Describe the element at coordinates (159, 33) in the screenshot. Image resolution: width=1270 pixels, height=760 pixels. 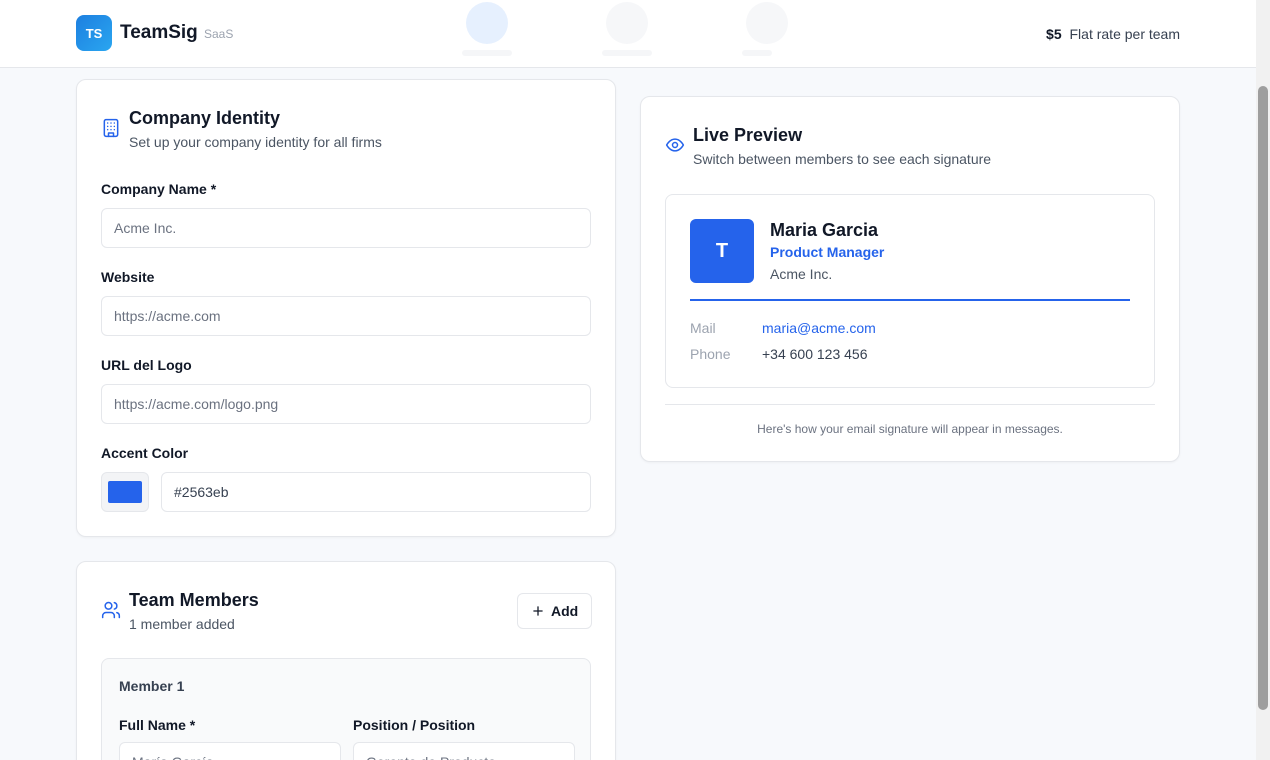
I see `brand-name: TeamSig` at that location.